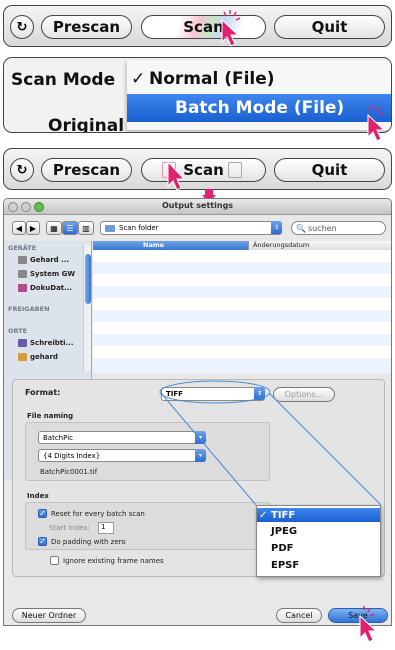  What do you see at coordinates (285, 565) in the screenshot?
I see `format-menu-item-label: EPSF` at bounding box center [285, 565].